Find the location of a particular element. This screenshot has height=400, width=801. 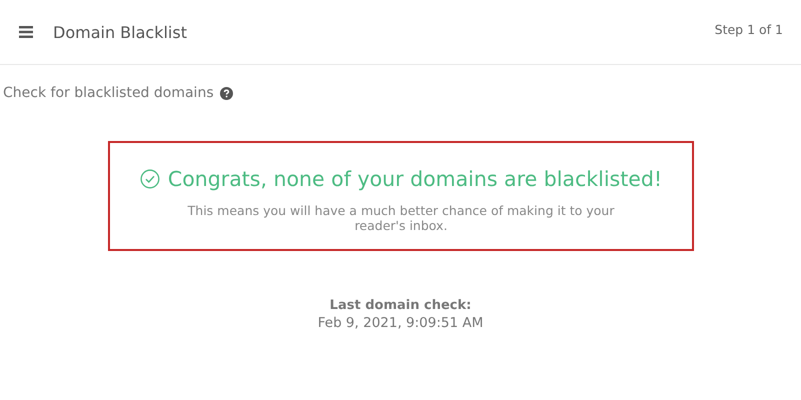

page-title: Domain Blacklist is located at coordinates (120, 32).